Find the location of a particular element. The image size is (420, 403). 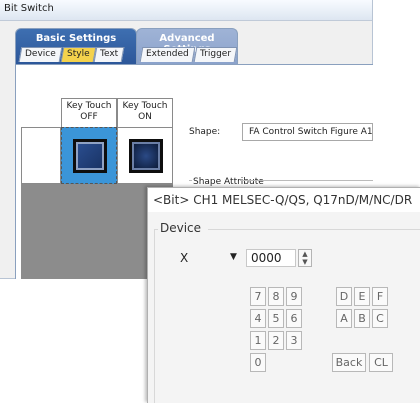

key-touch-on-header: Key Touch ON is located at coordinates (145, 113).